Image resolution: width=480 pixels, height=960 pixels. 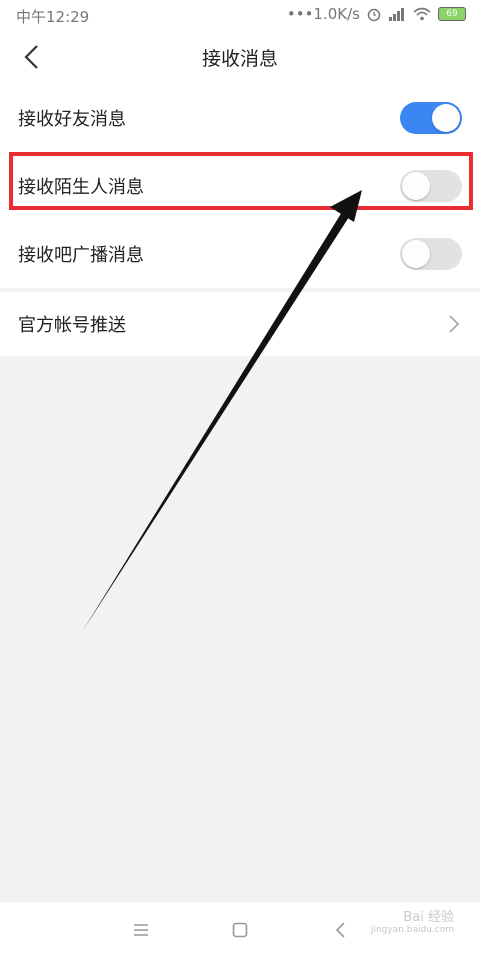 What do you see at coordinates (141, 930) in the screenshot?
I see `menu-icon` at bounding box center [141, 930].